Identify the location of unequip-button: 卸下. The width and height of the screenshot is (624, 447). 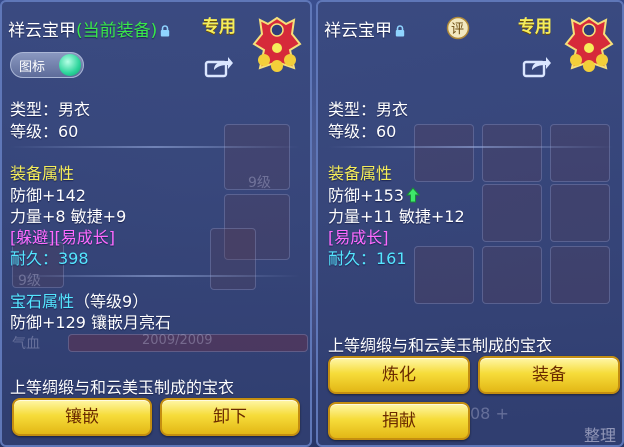
(230, 417).